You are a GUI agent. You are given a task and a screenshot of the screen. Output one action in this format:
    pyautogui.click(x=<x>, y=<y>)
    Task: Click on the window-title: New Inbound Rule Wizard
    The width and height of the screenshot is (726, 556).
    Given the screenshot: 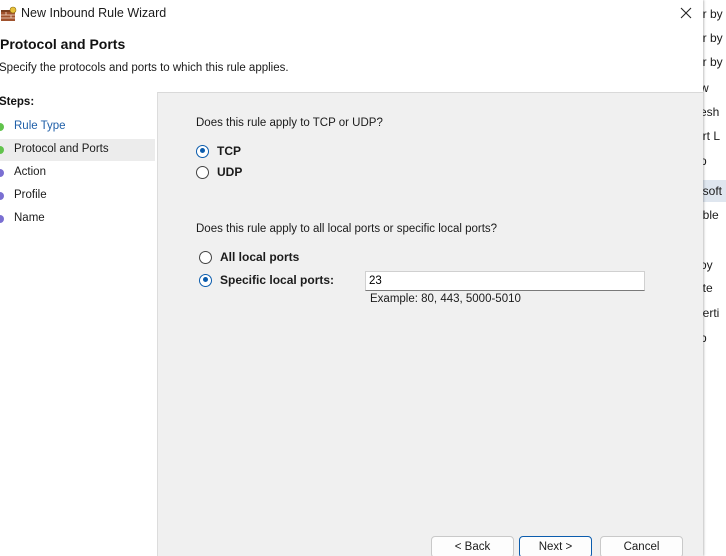 What is the action you would take?
    pyautogui.click(x=94, y=13)
    